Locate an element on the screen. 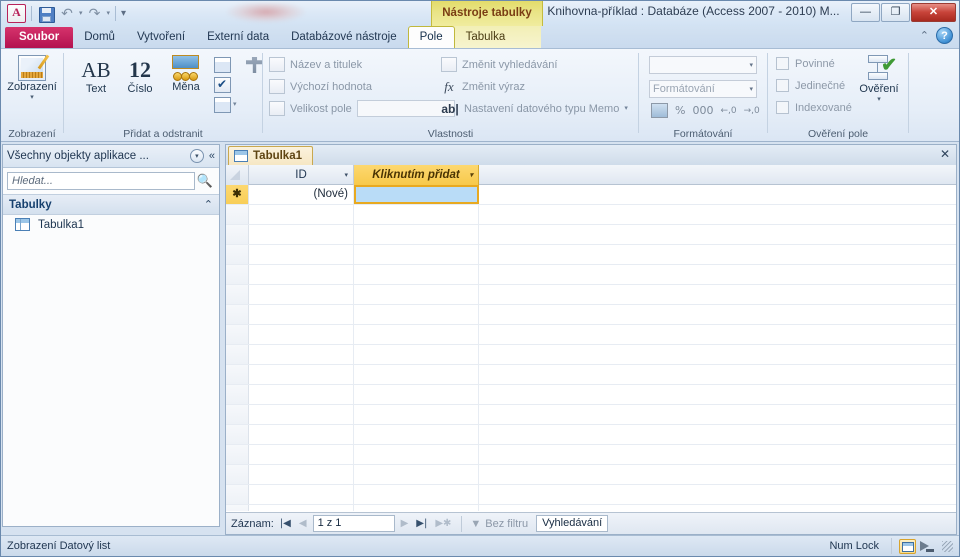  datatype-dropdown: ▾ is located at coordinates (703, 65).